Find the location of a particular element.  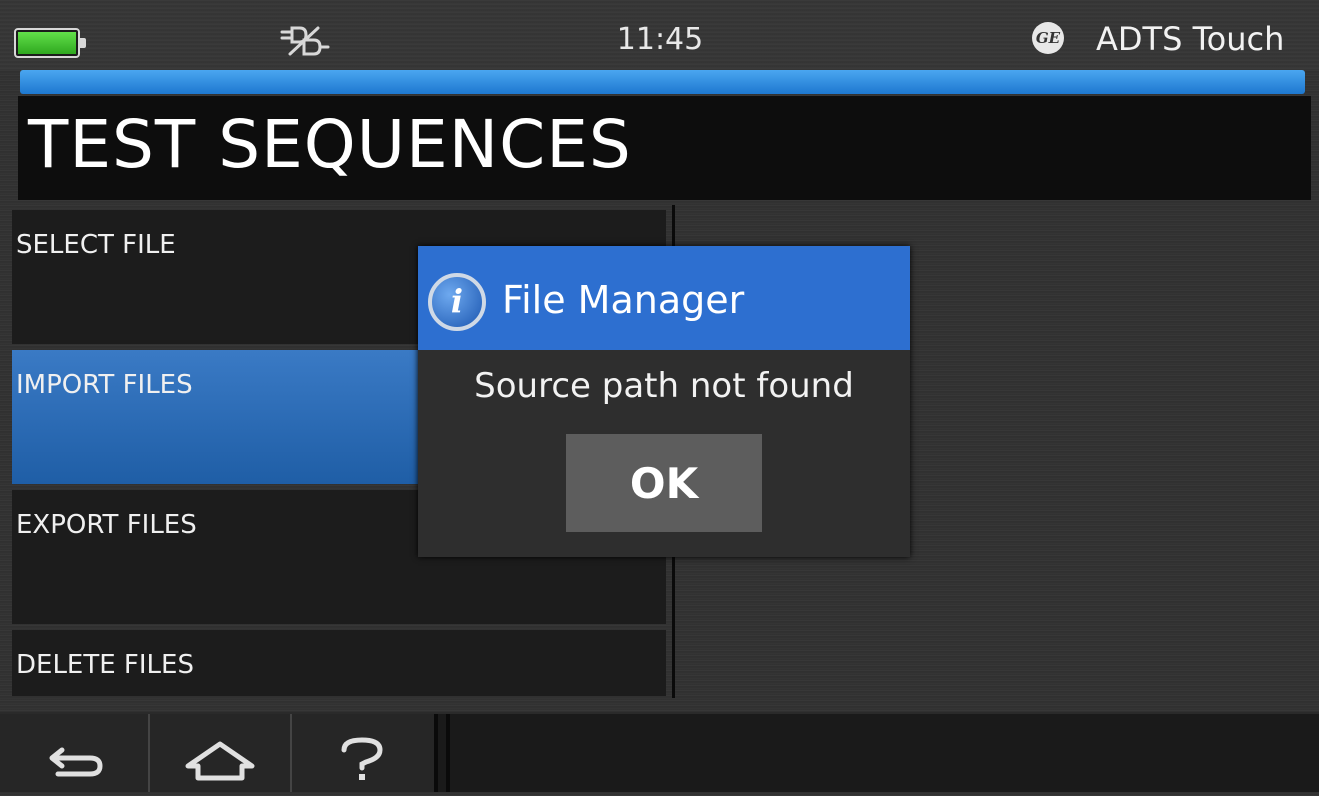

dialog-header: i File Manager is located at coordinates (664, 298).